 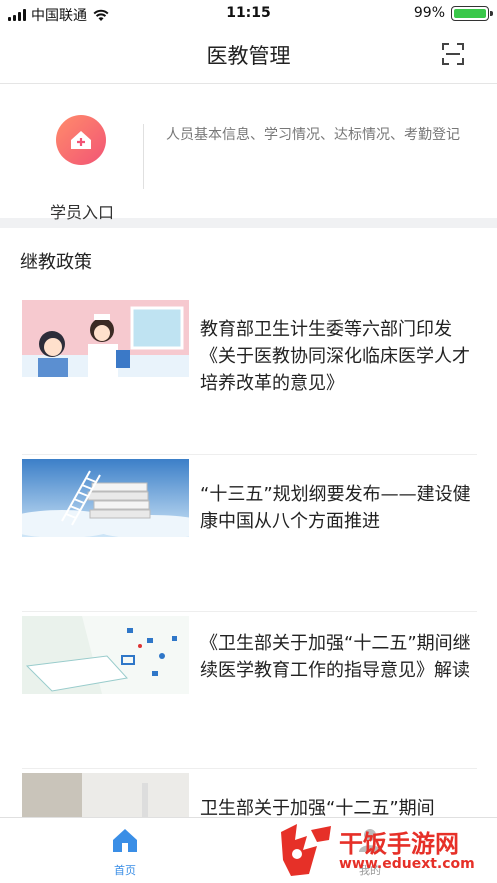 What do you see at coordinates (306, 850) in the screenshot?
I see `watermark-logo-icon` at bounding box center [306, 850].